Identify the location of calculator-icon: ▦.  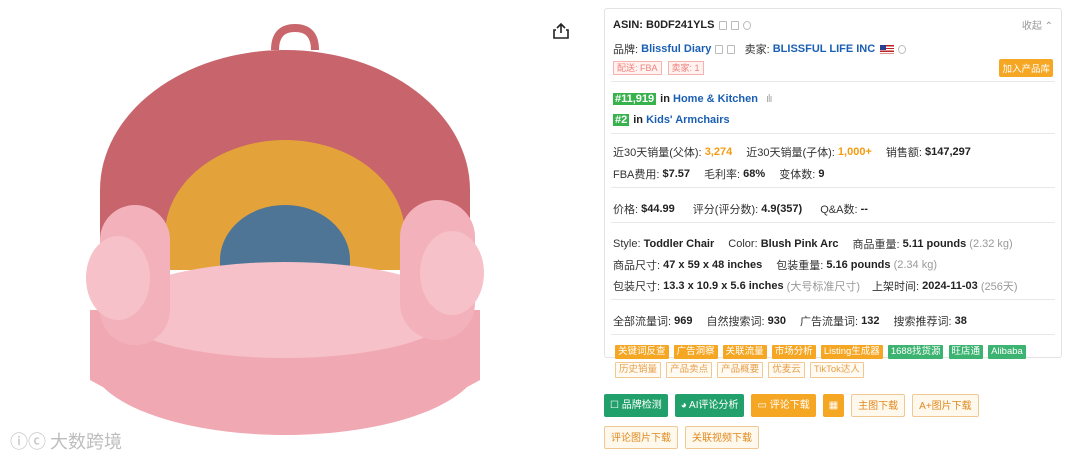
(833, 405).